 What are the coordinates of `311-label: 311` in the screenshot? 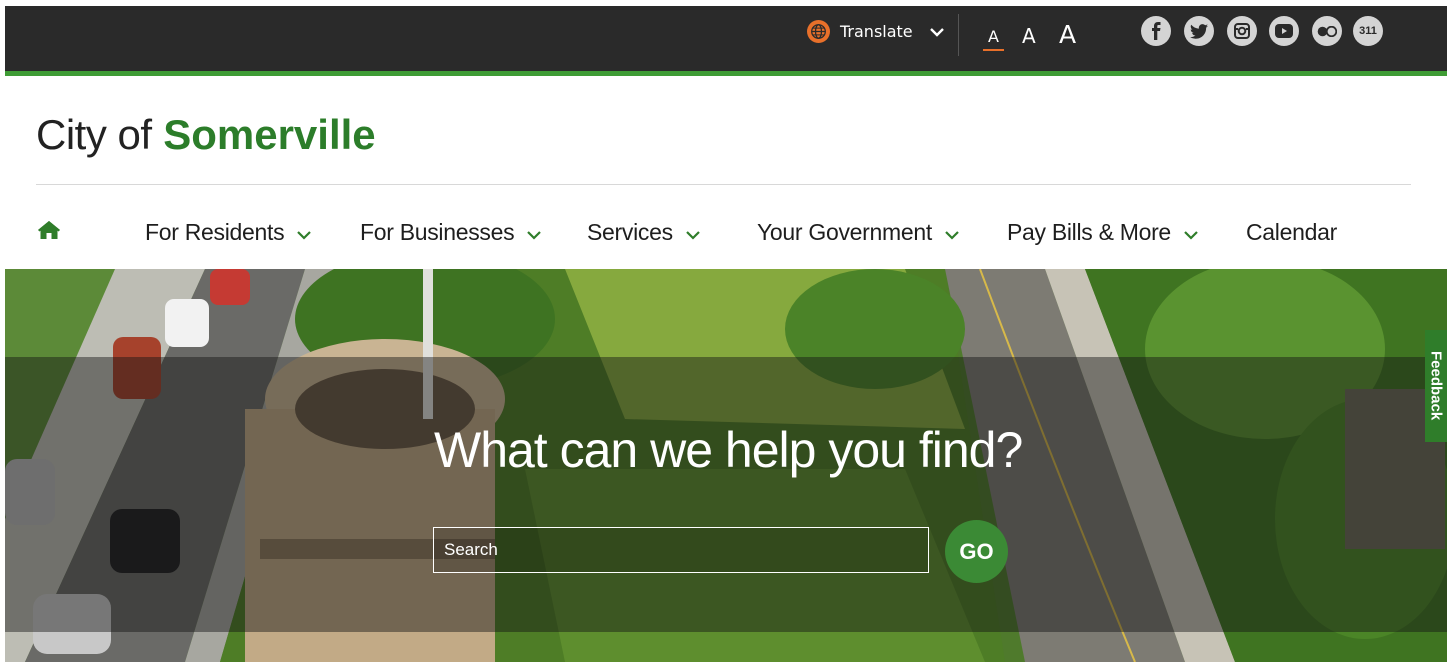 It's located at (1368, 31).